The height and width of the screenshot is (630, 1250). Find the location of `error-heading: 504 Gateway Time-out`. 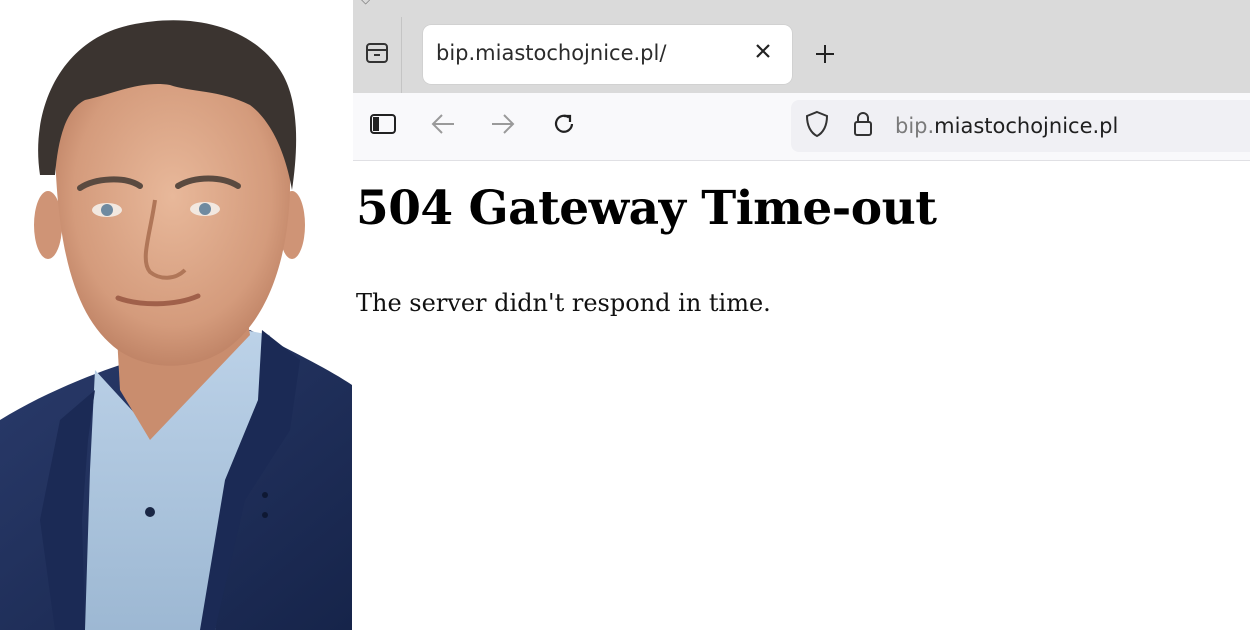

error-heading: 504 Gateway Time-out is located at coordinates (646, 208).